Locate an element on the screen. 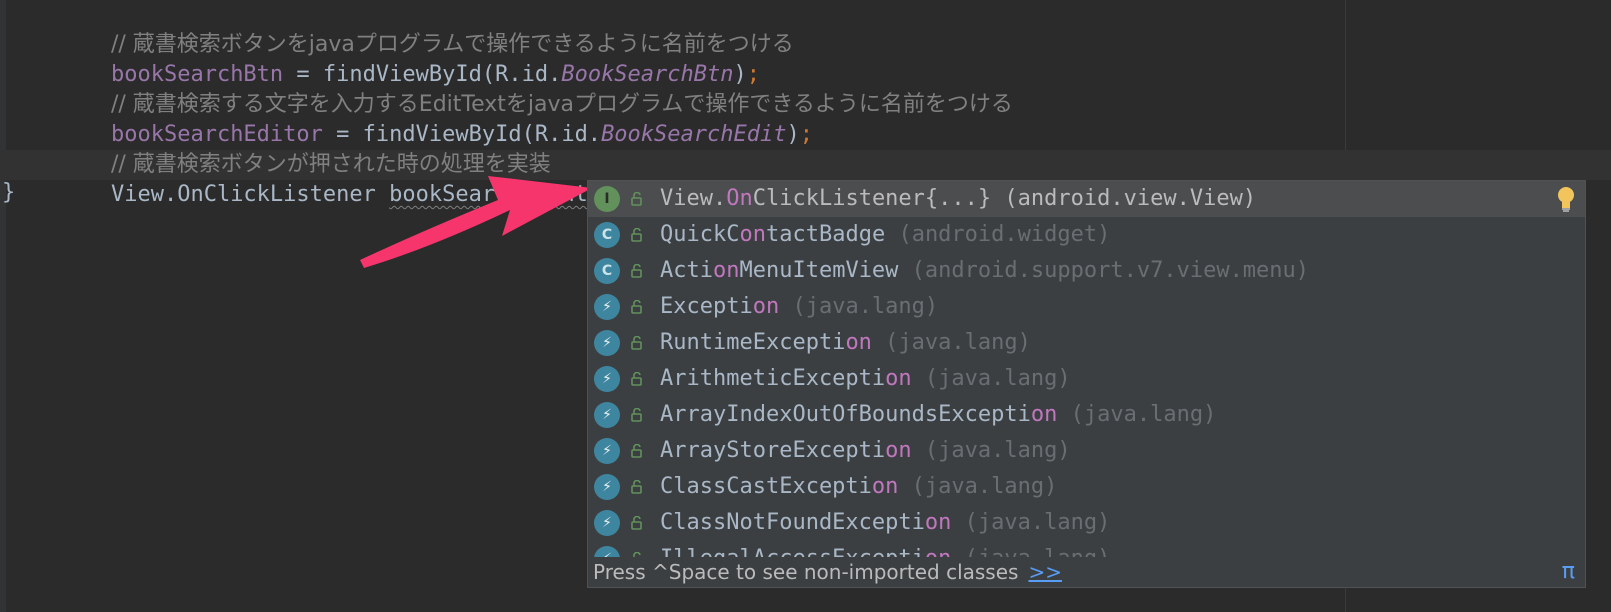  lightbulb-icon is located at coordinates (1566, 199).